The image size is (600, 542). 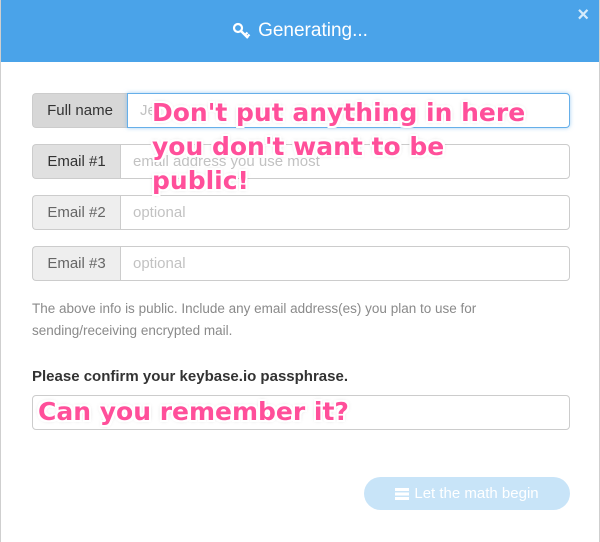 What do you see at coordinates (583, 15) in the screenshot?
I see `close-button: ×` at bounding box center [583, 15].